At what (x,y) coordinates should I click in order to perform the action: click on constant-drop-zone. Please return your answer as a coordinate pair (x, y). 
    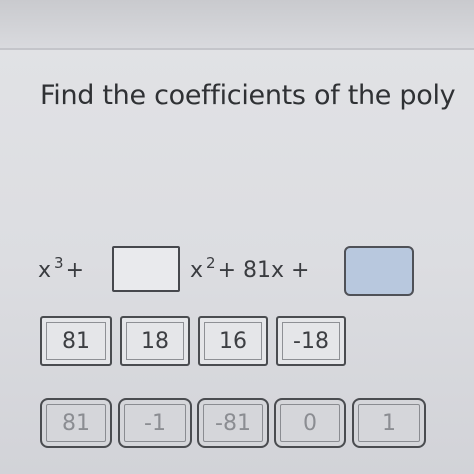
    Looking at the image, I should click on (379, 271).